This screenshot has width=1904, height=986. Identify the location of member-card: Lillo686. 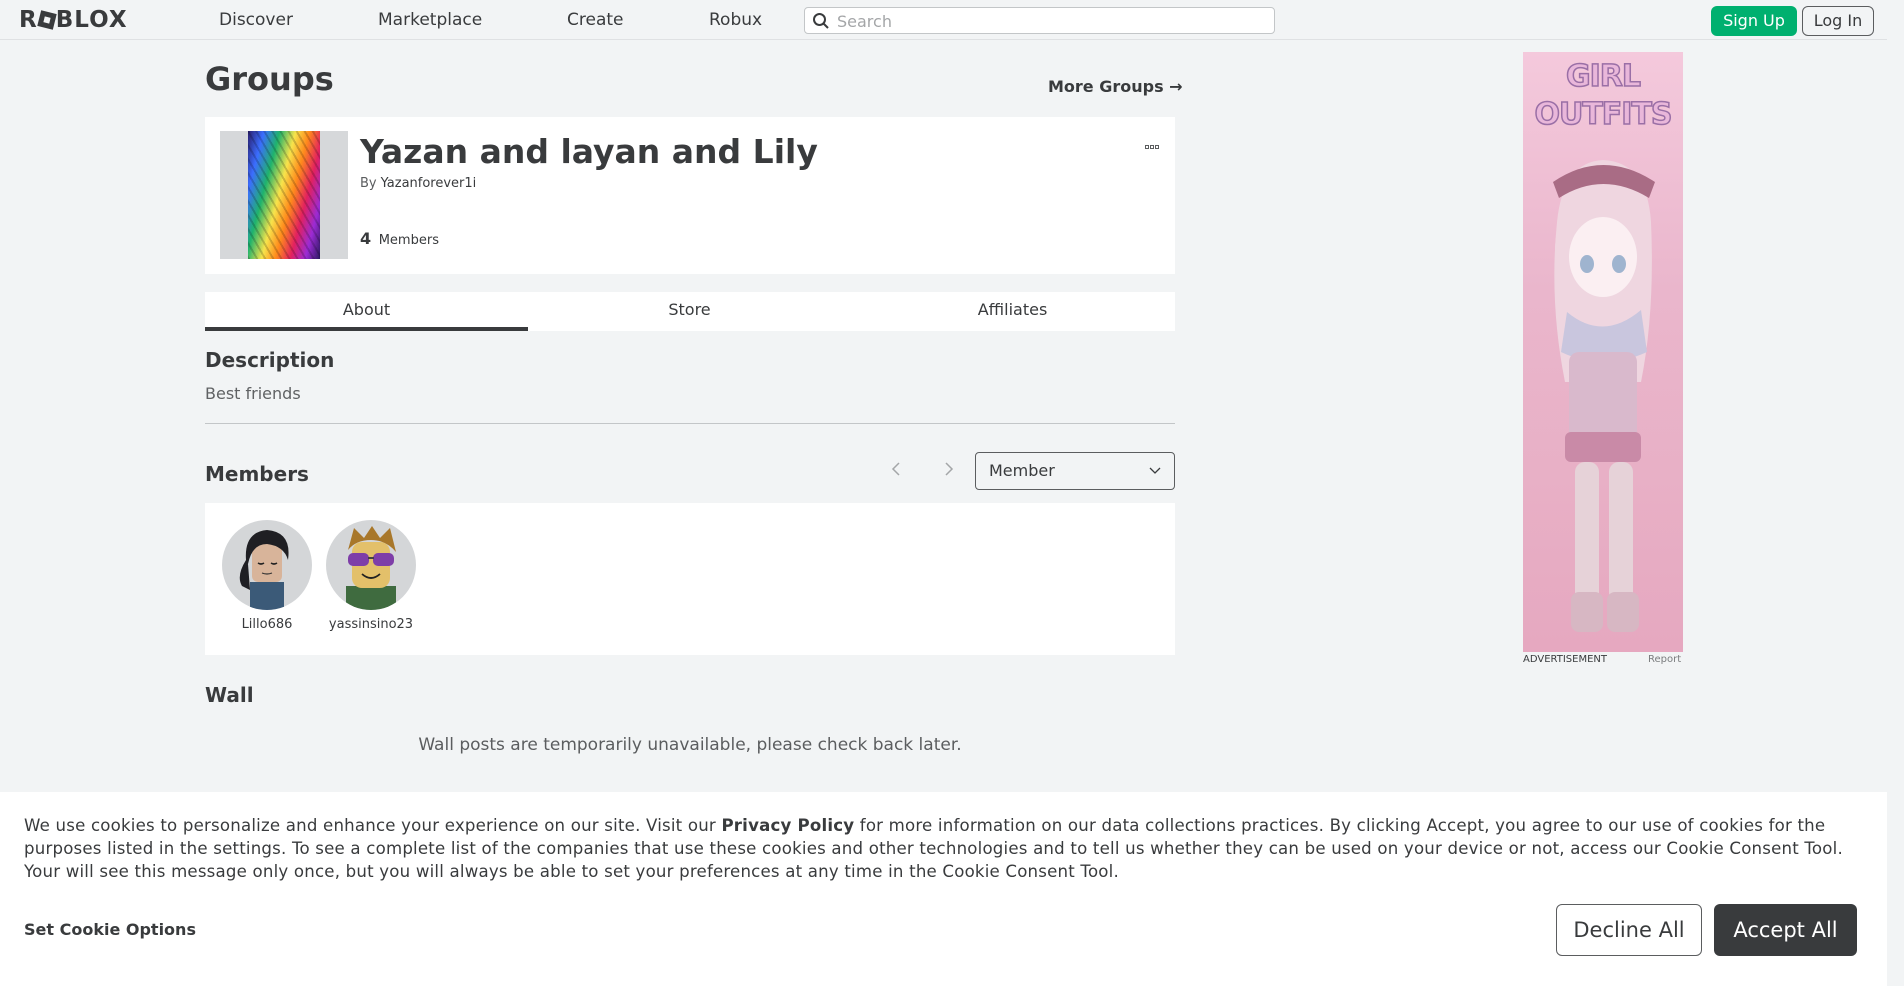
(267, 576).